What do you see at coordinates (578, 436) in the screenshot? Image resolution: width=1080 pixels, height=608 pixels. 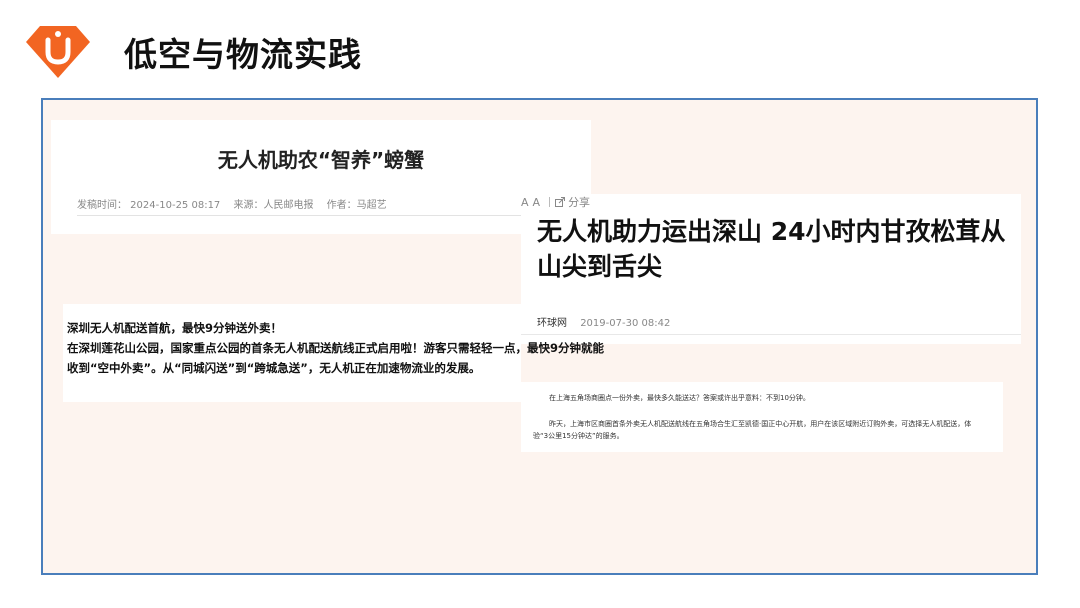 I see `clip-line: 验“3公里15分钟达”的服务。` at bounding box center [578, 436].